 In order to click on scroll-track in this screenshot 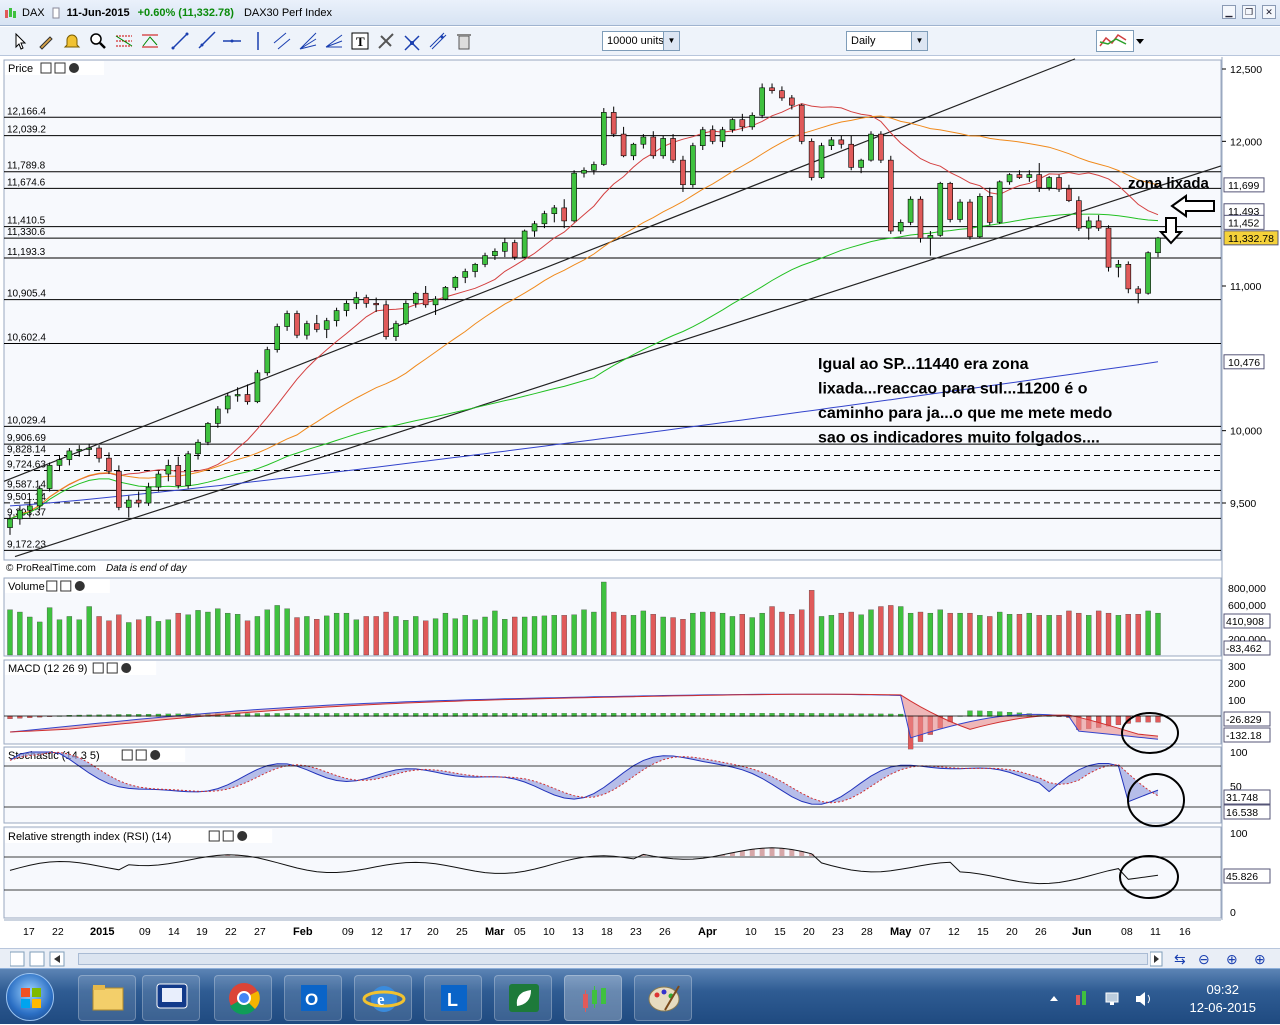, I will do `click(613, 959)`.